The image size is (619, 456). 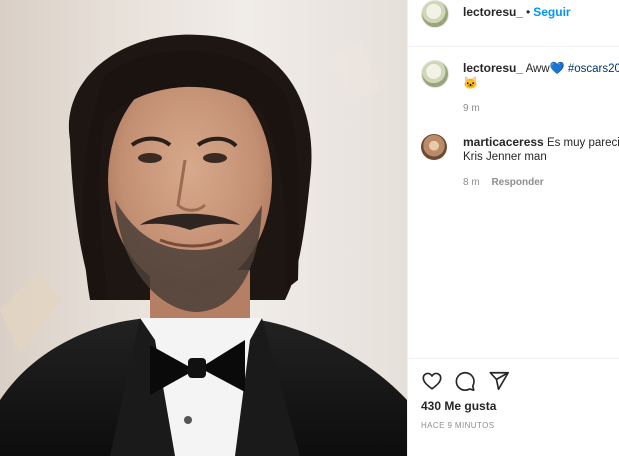 I want to click on caption-time: 9 m, so click(x=471, y=108).